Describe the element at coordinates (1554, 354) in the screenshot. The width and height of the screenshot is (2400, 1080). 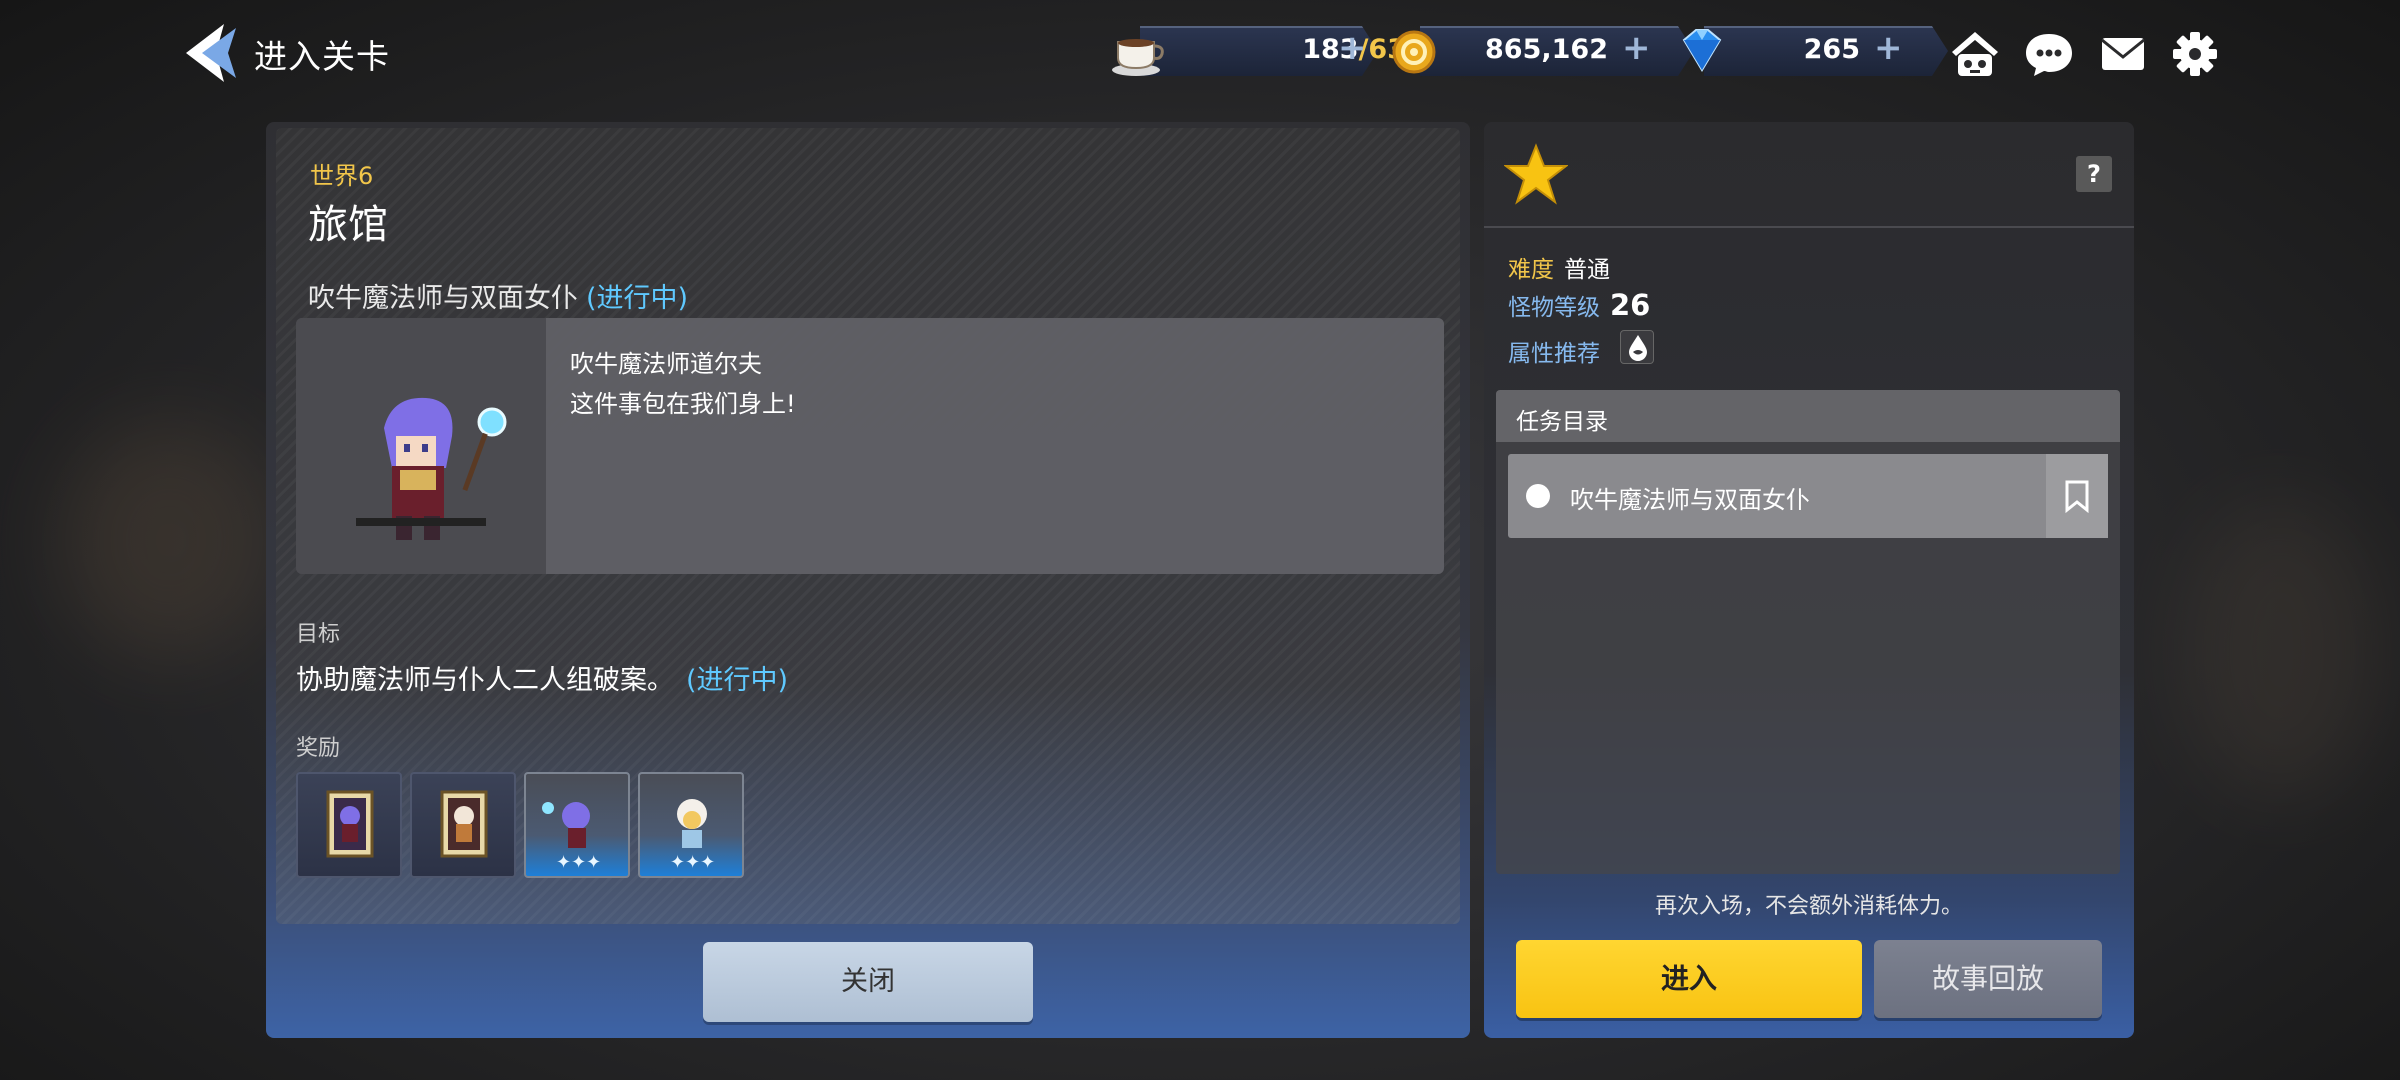
I see `attribute-label: 属性推荐` at that location.